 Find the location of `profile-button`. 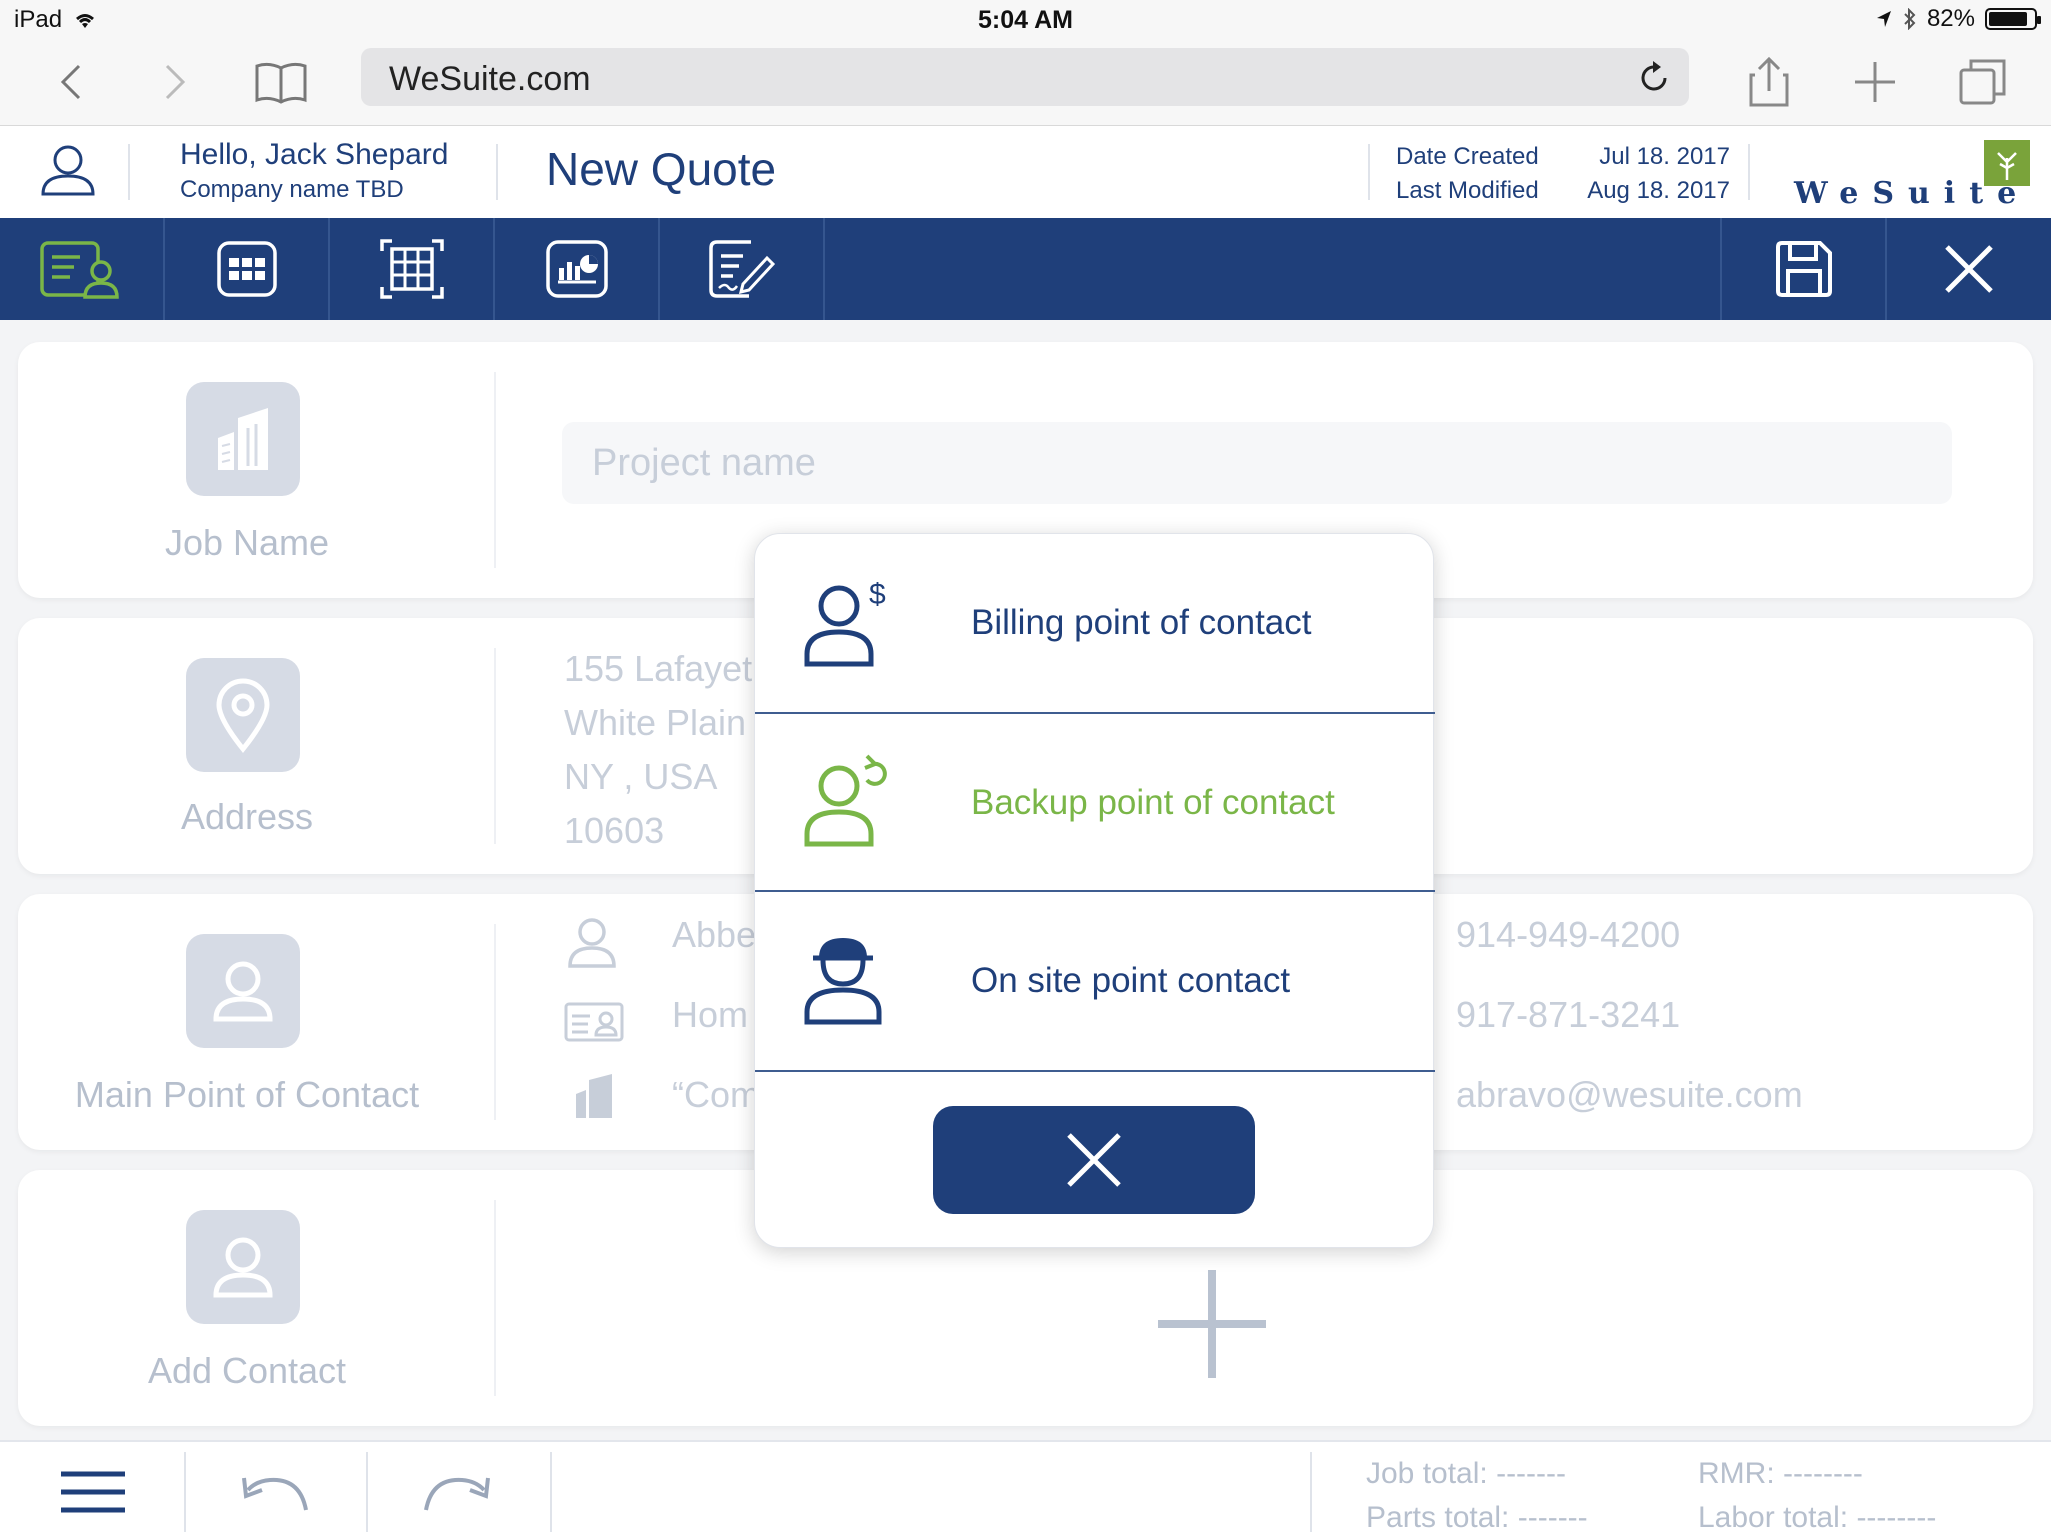

profile-button is located at coordinates (68, 172).